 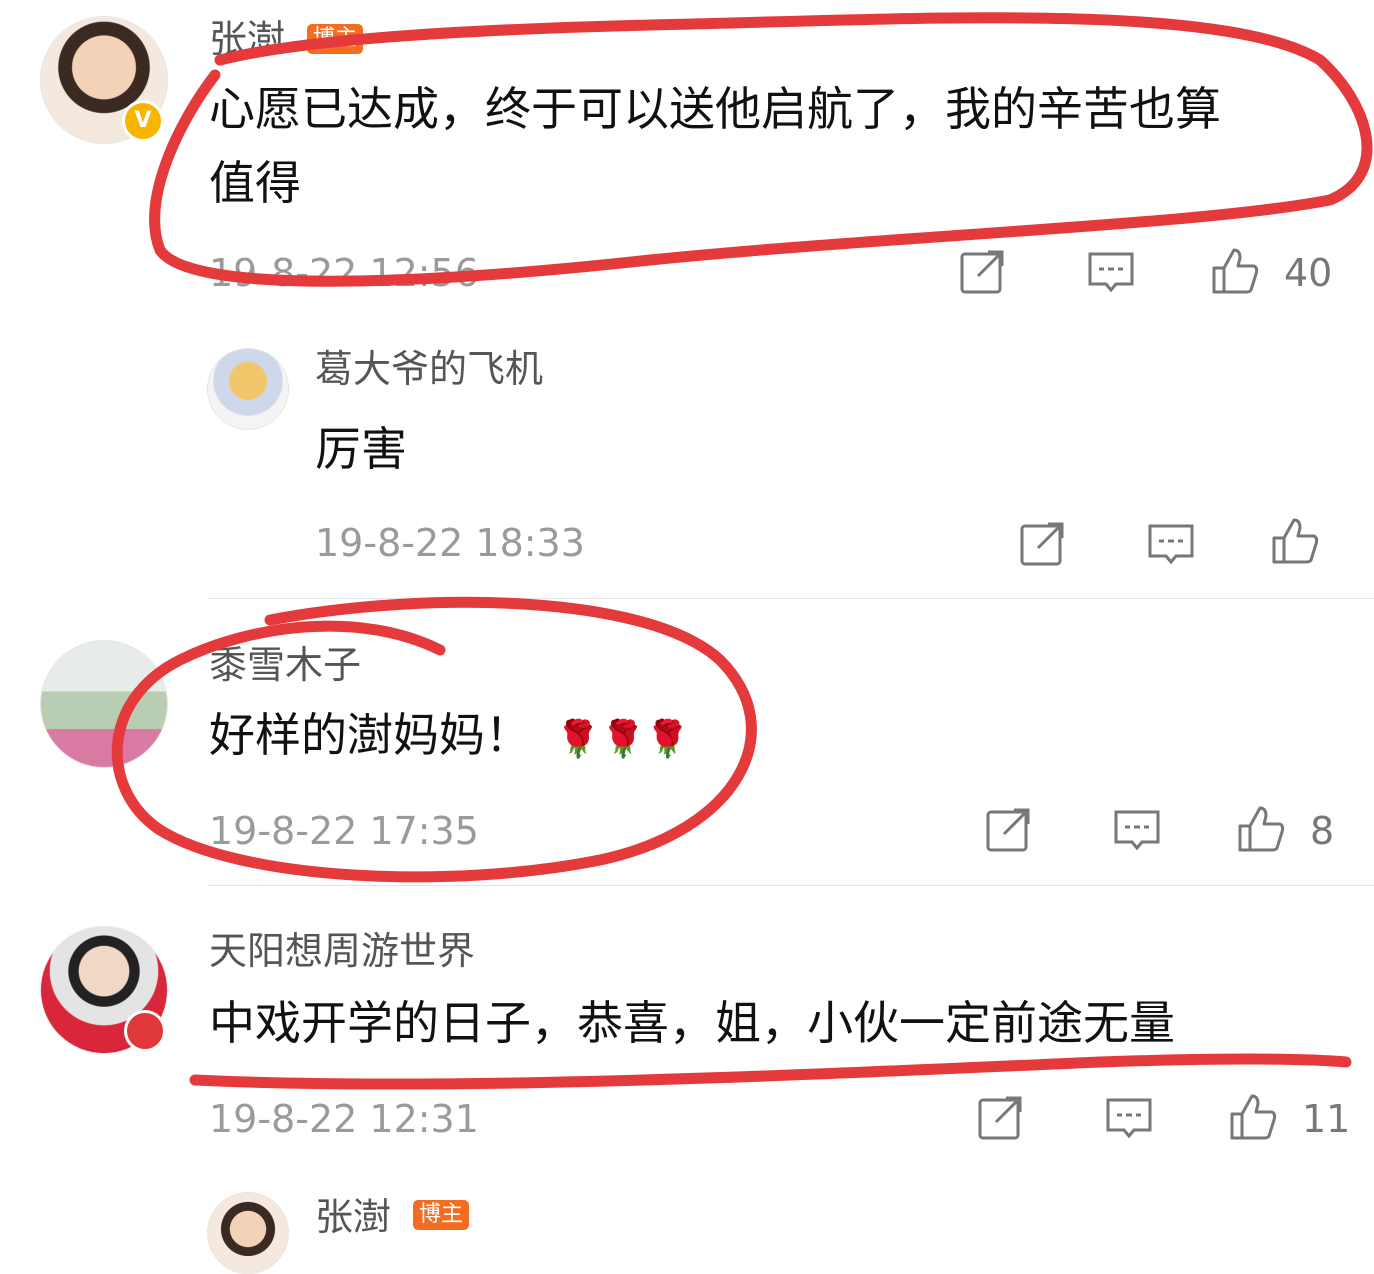 I want to click on comment-text: 厉害, so click(x=361, y=449).